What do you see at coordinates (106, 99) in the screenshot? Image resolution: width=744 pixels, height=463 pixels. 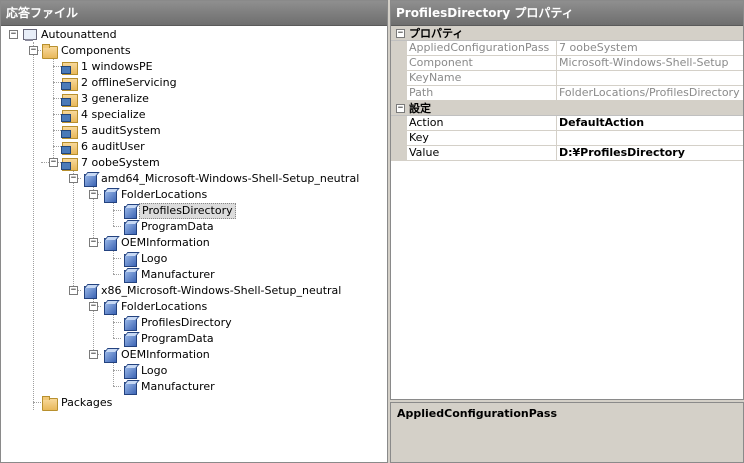 I see `tree-node-pass-generalize: 3 generalize` at bounding box center [106, 99].